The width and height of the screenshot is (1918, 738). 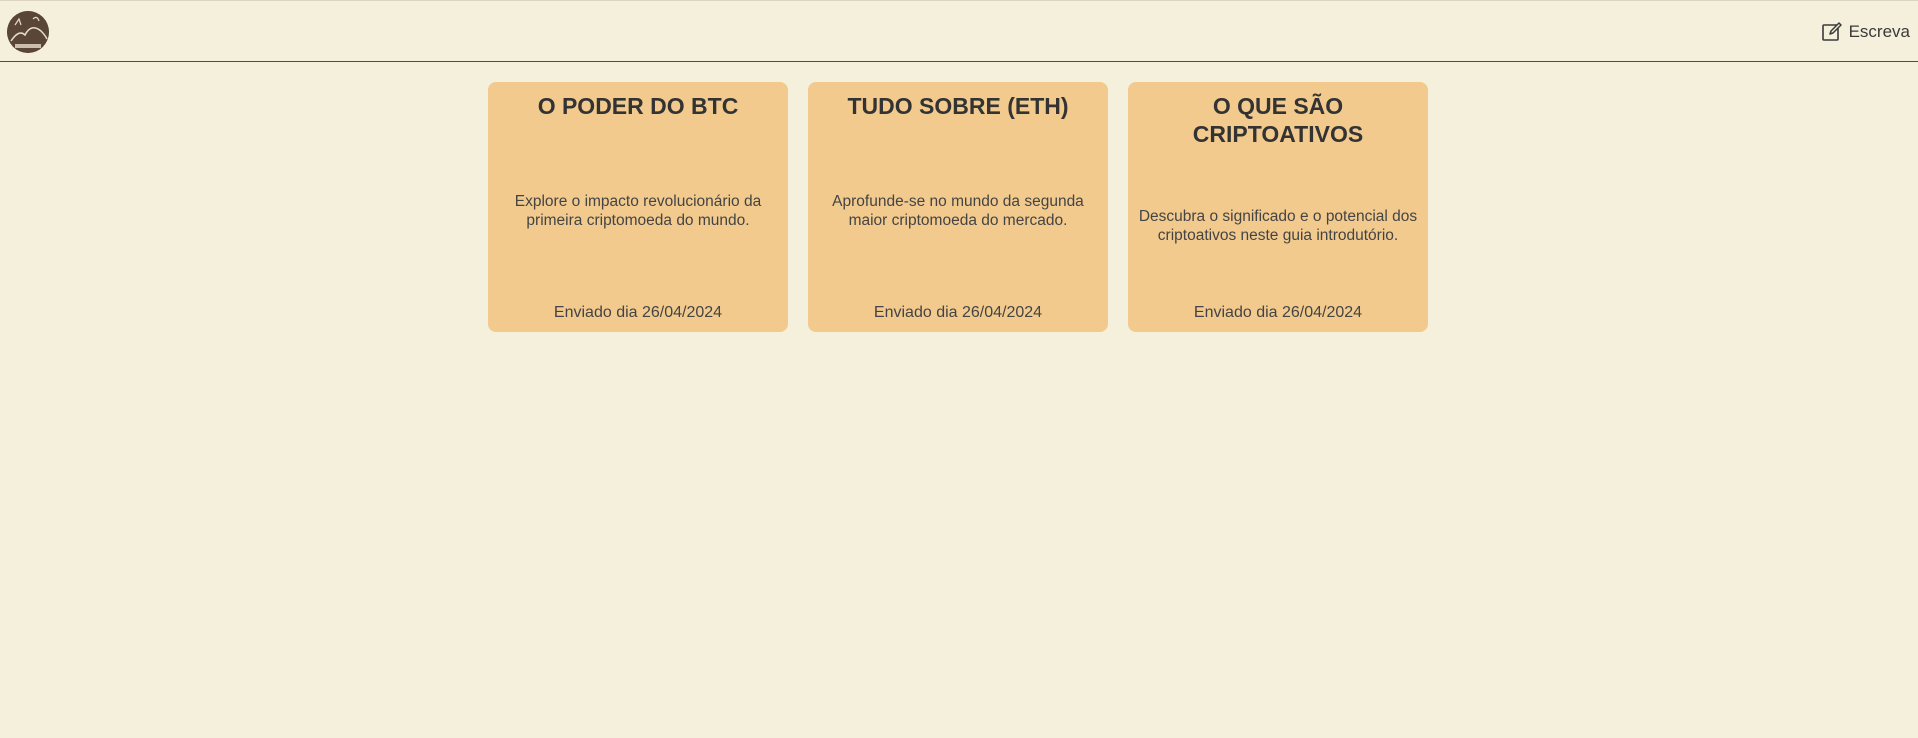 What do you see at coordinates (28, 32) in the screenshot?
I see `logo-icon` at bounding box center [28, 32].